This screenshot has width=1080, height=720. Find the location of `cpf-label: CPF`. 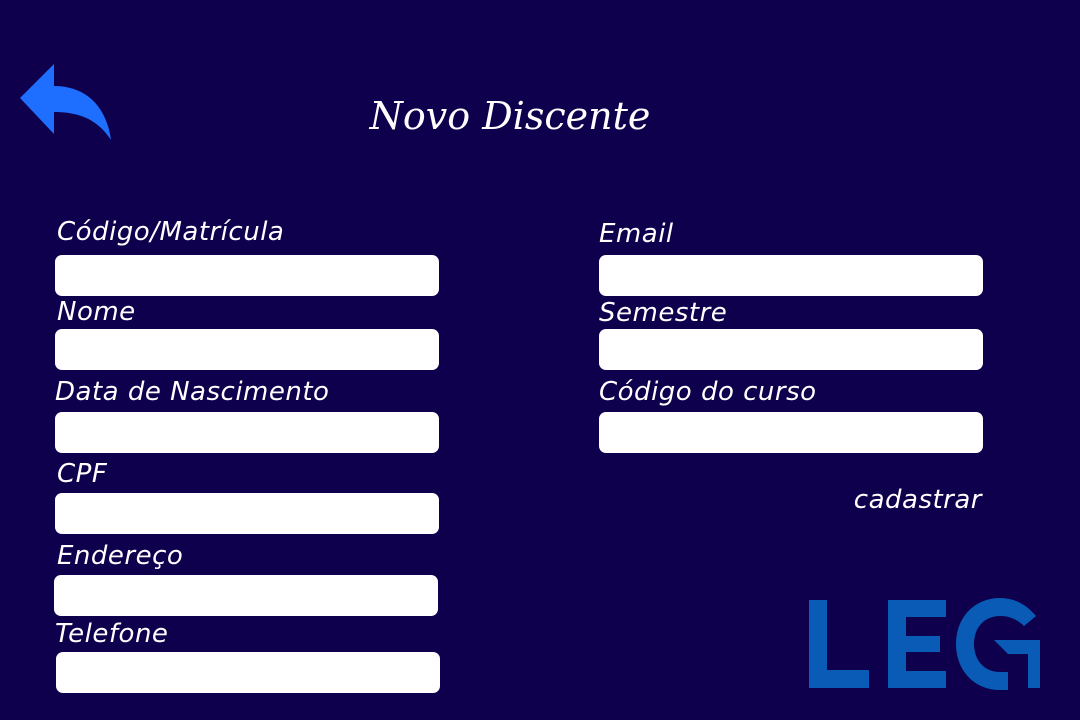

cpf-label: CPF is located at coordinates (82, 474).